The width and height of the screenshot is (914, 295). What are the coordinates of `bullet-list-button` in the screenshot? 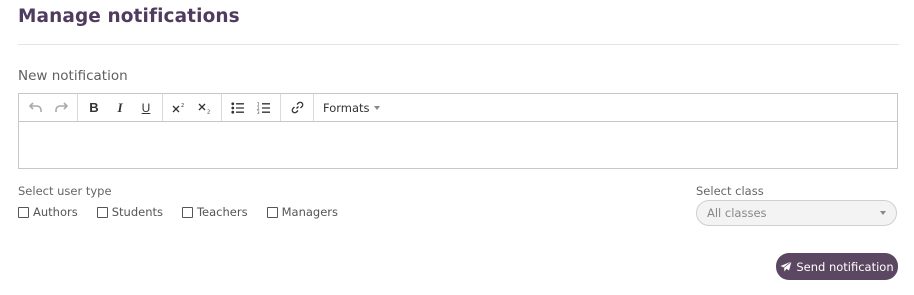 It's located at (238, 108).